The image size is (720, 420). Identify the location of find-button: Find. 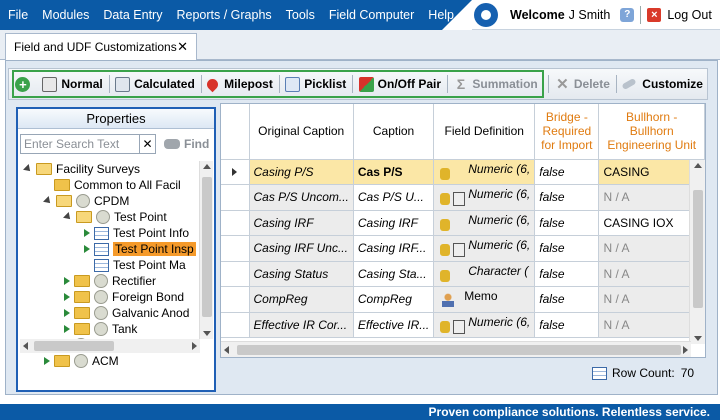
(186, 144).